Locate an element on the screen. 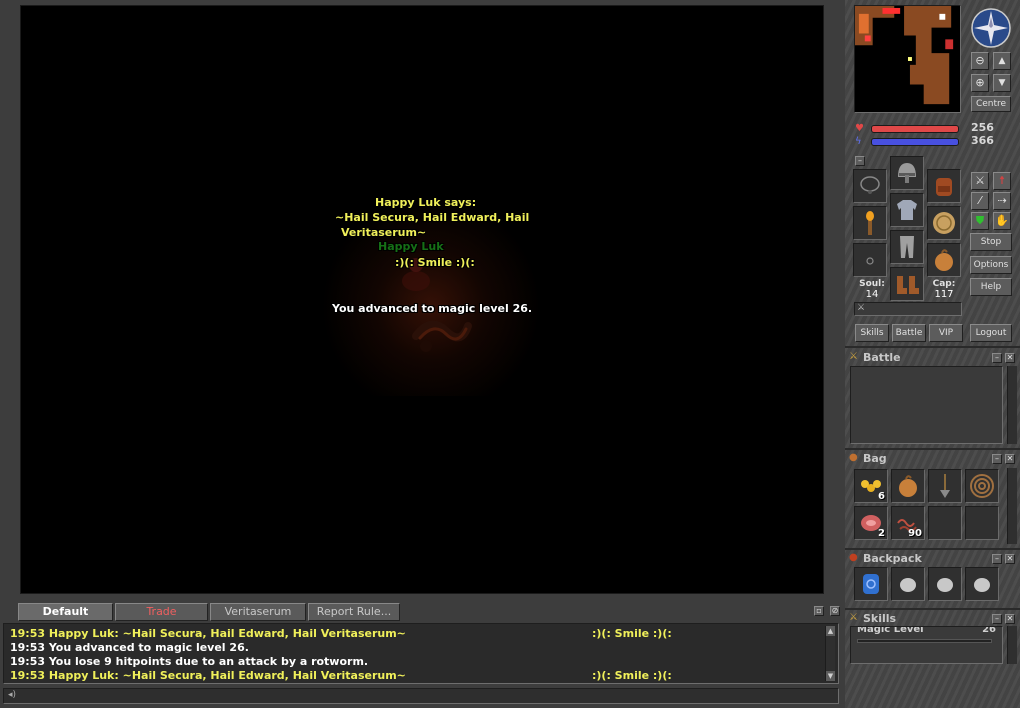 The image size is (1020, 708). amulet-icon is located at coordinates (870, 185).